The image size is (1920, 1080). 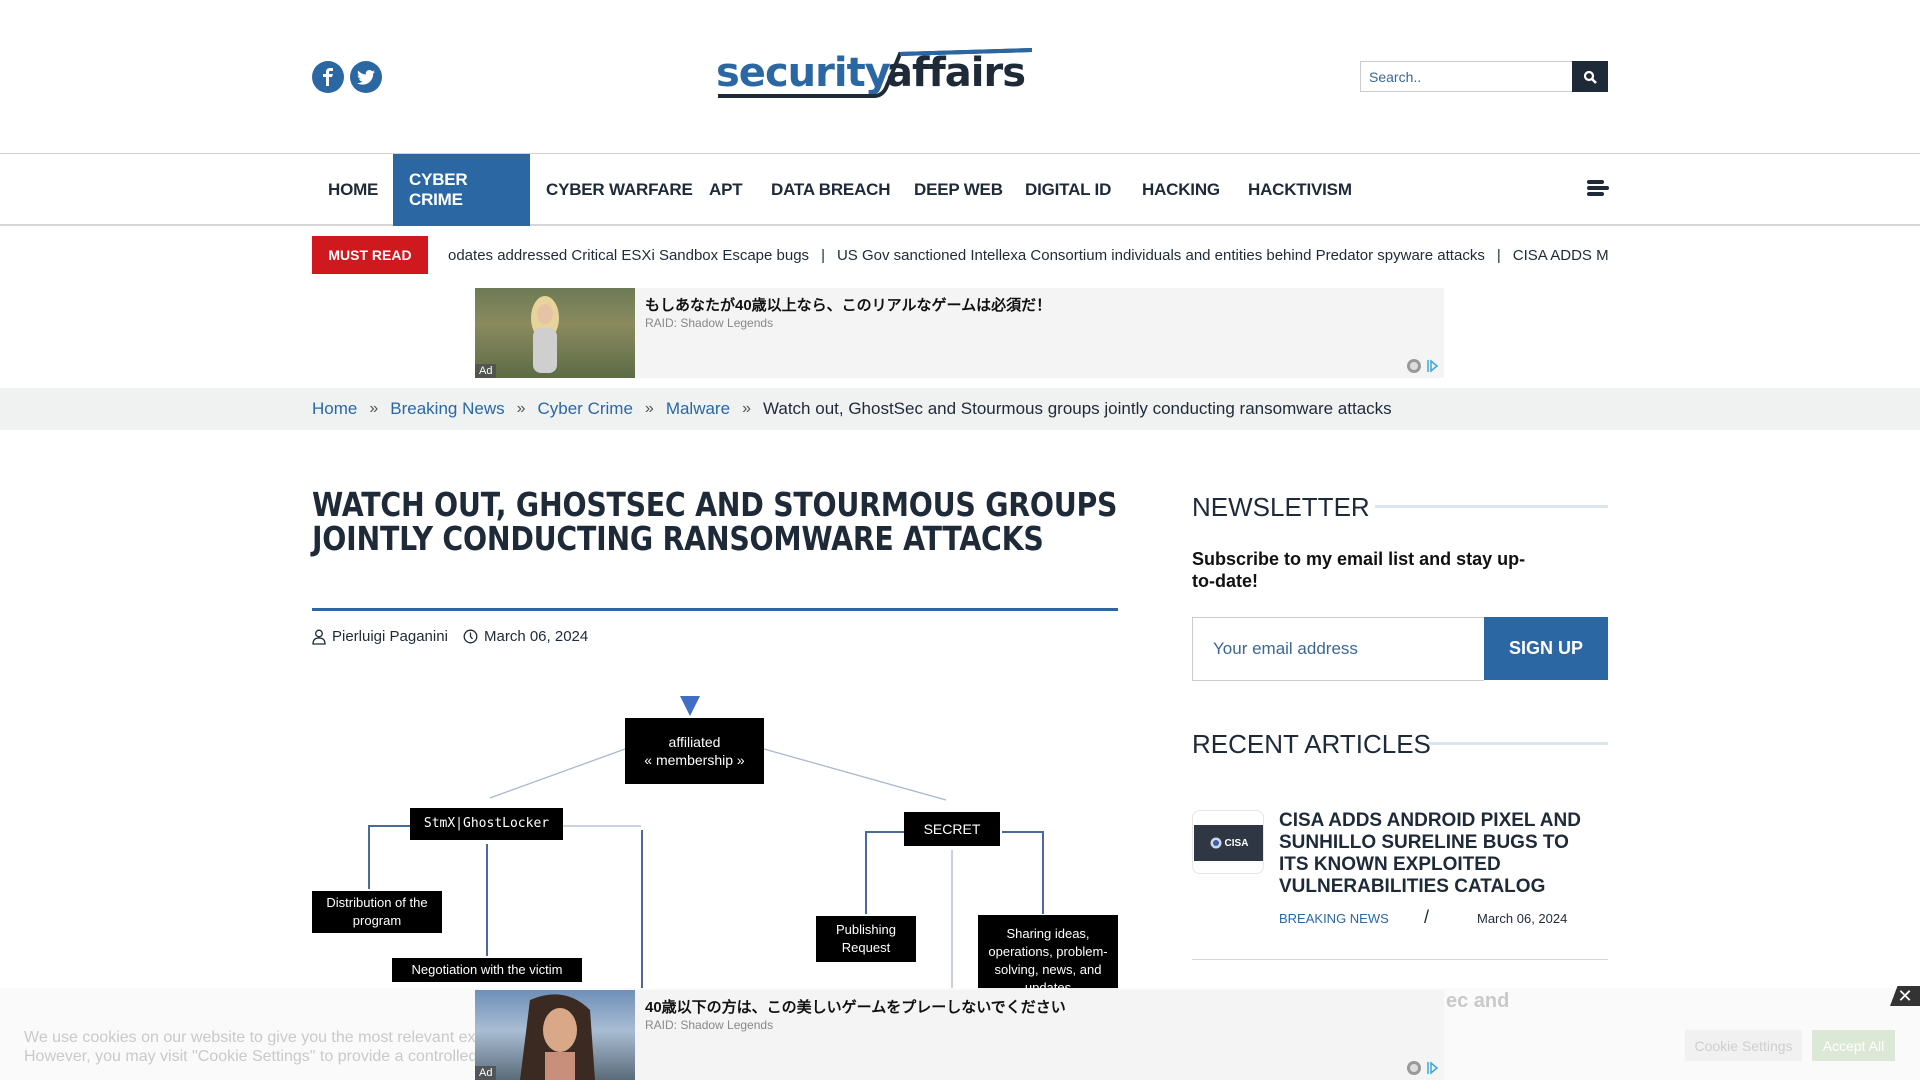 What do you see at coordinates (803, 73) in the screenshot?
I see `logo-text-security: security` at bounding box center [803, 73].